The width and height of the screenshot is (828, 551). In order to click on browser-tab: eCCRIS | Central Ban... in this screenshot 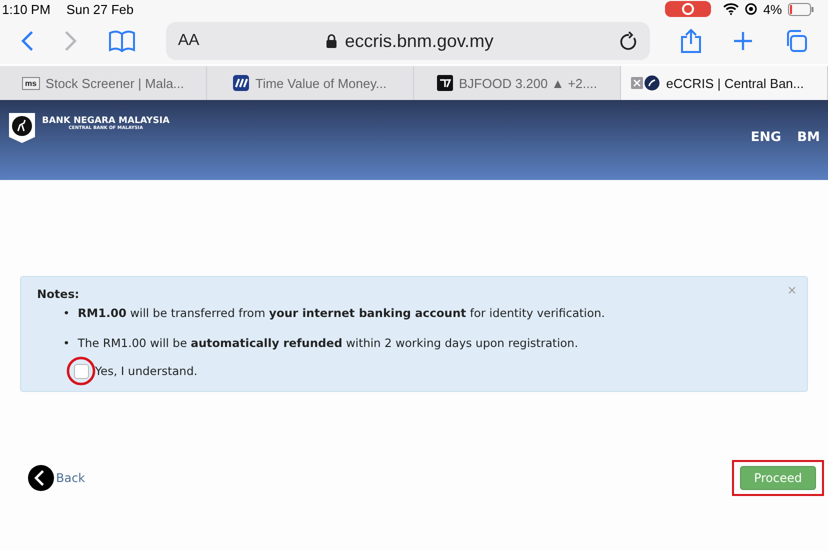, I will do `click(724, 83)`.